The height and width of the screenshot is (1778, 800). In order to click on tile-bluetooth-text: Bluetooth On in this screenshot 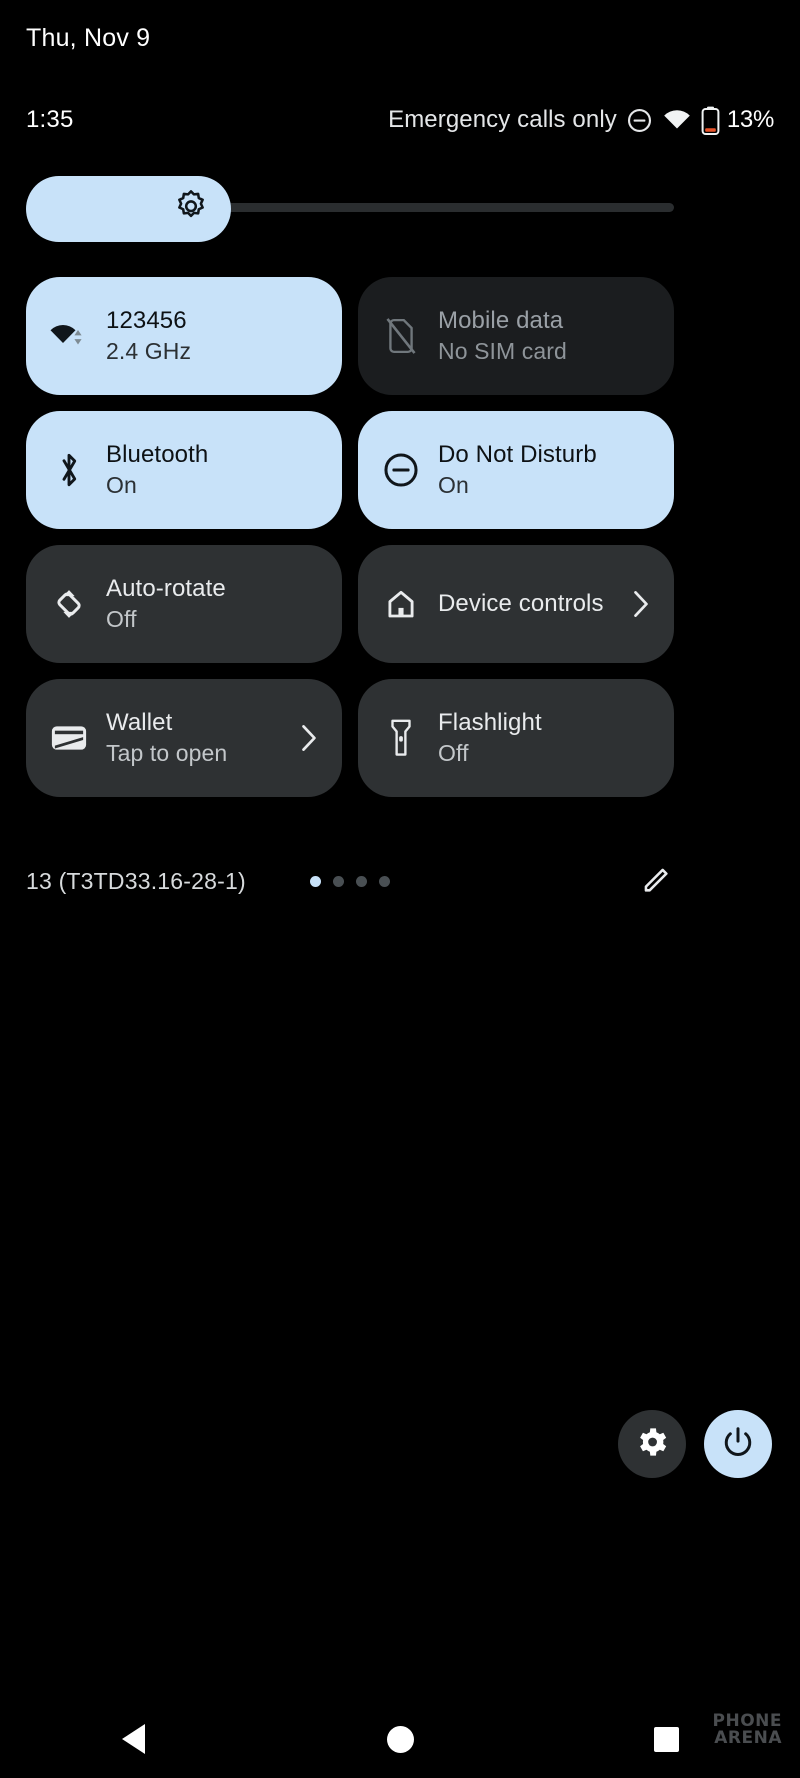, I will do `click(213, 470)`.